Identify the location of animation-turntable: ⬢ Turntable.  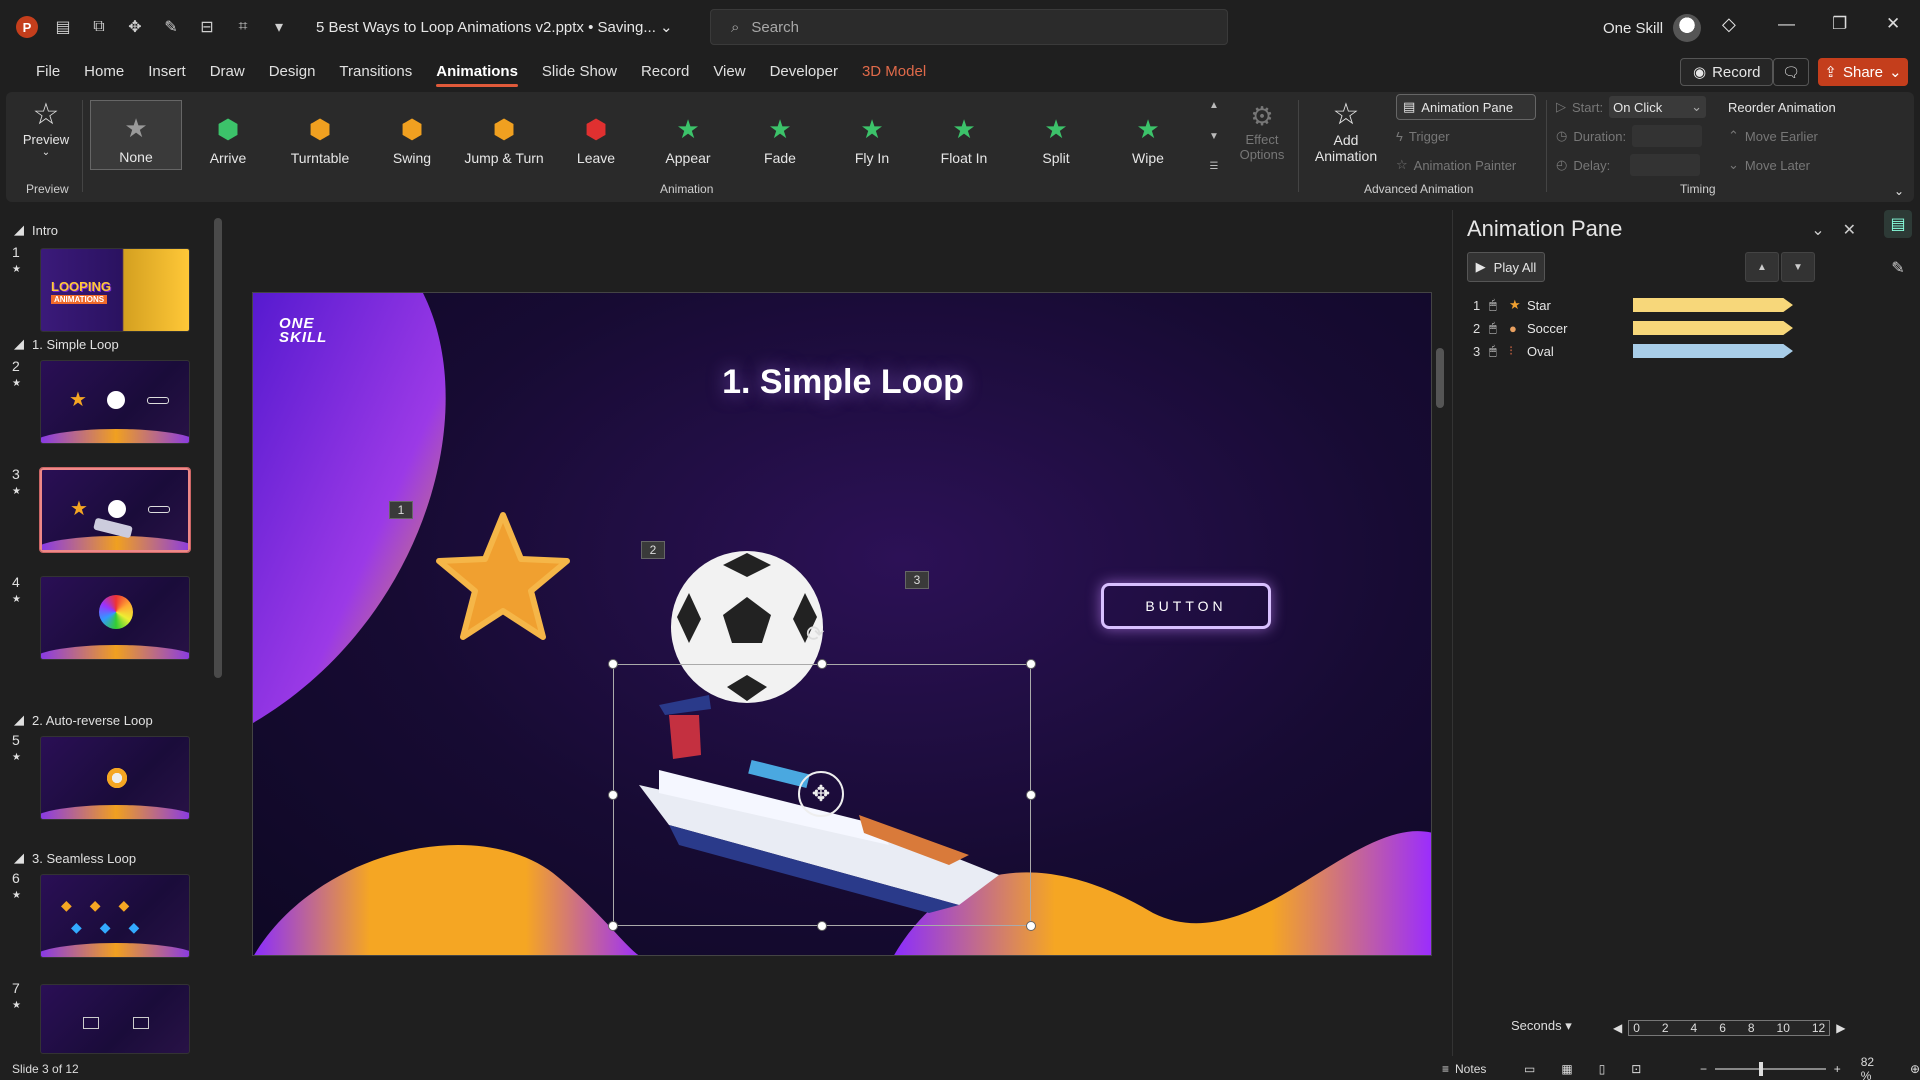
(320, 135).